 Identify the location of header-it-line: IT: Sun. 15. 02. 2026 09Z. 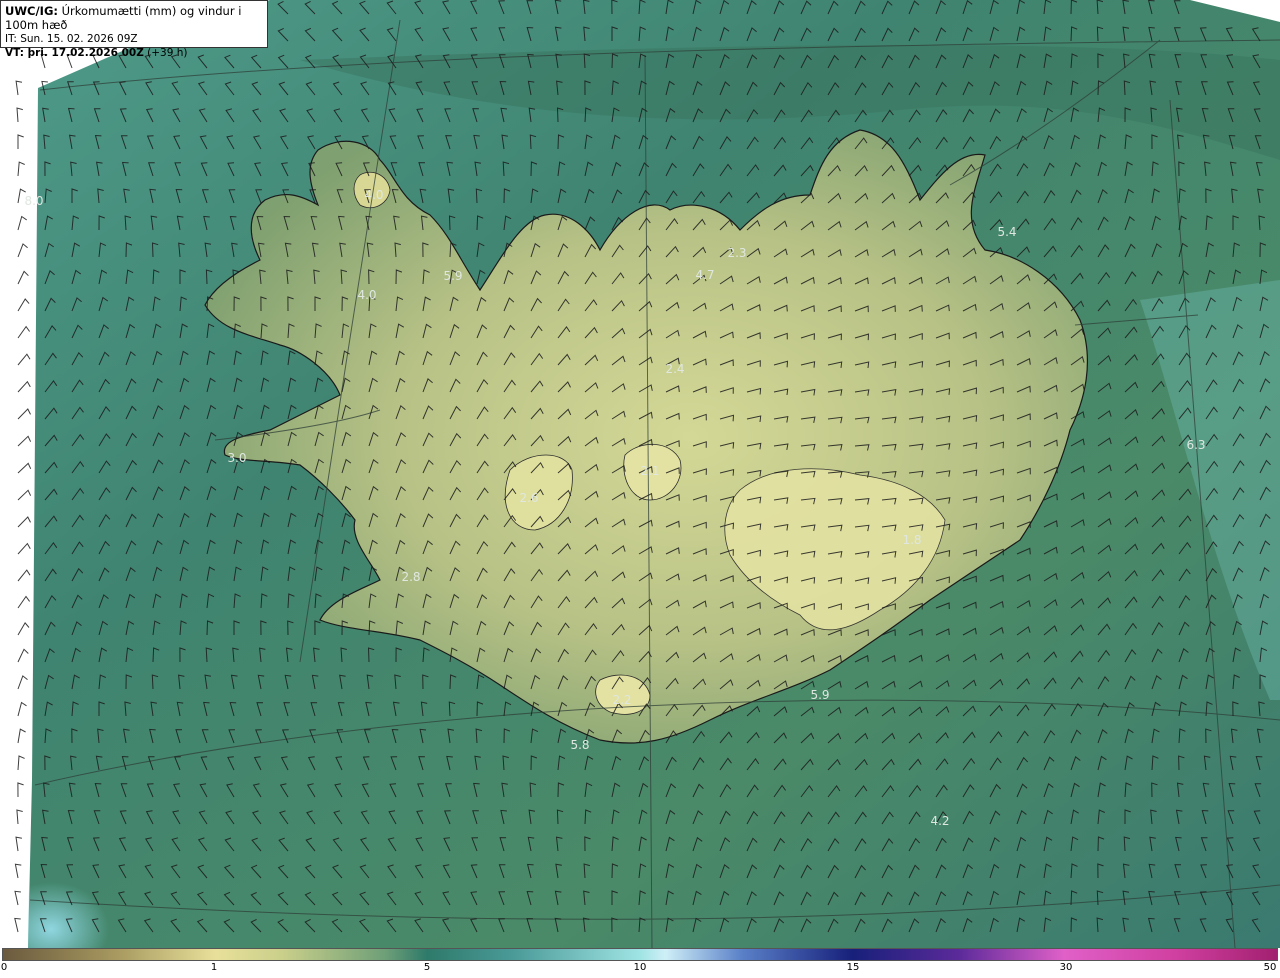
(71, 39).